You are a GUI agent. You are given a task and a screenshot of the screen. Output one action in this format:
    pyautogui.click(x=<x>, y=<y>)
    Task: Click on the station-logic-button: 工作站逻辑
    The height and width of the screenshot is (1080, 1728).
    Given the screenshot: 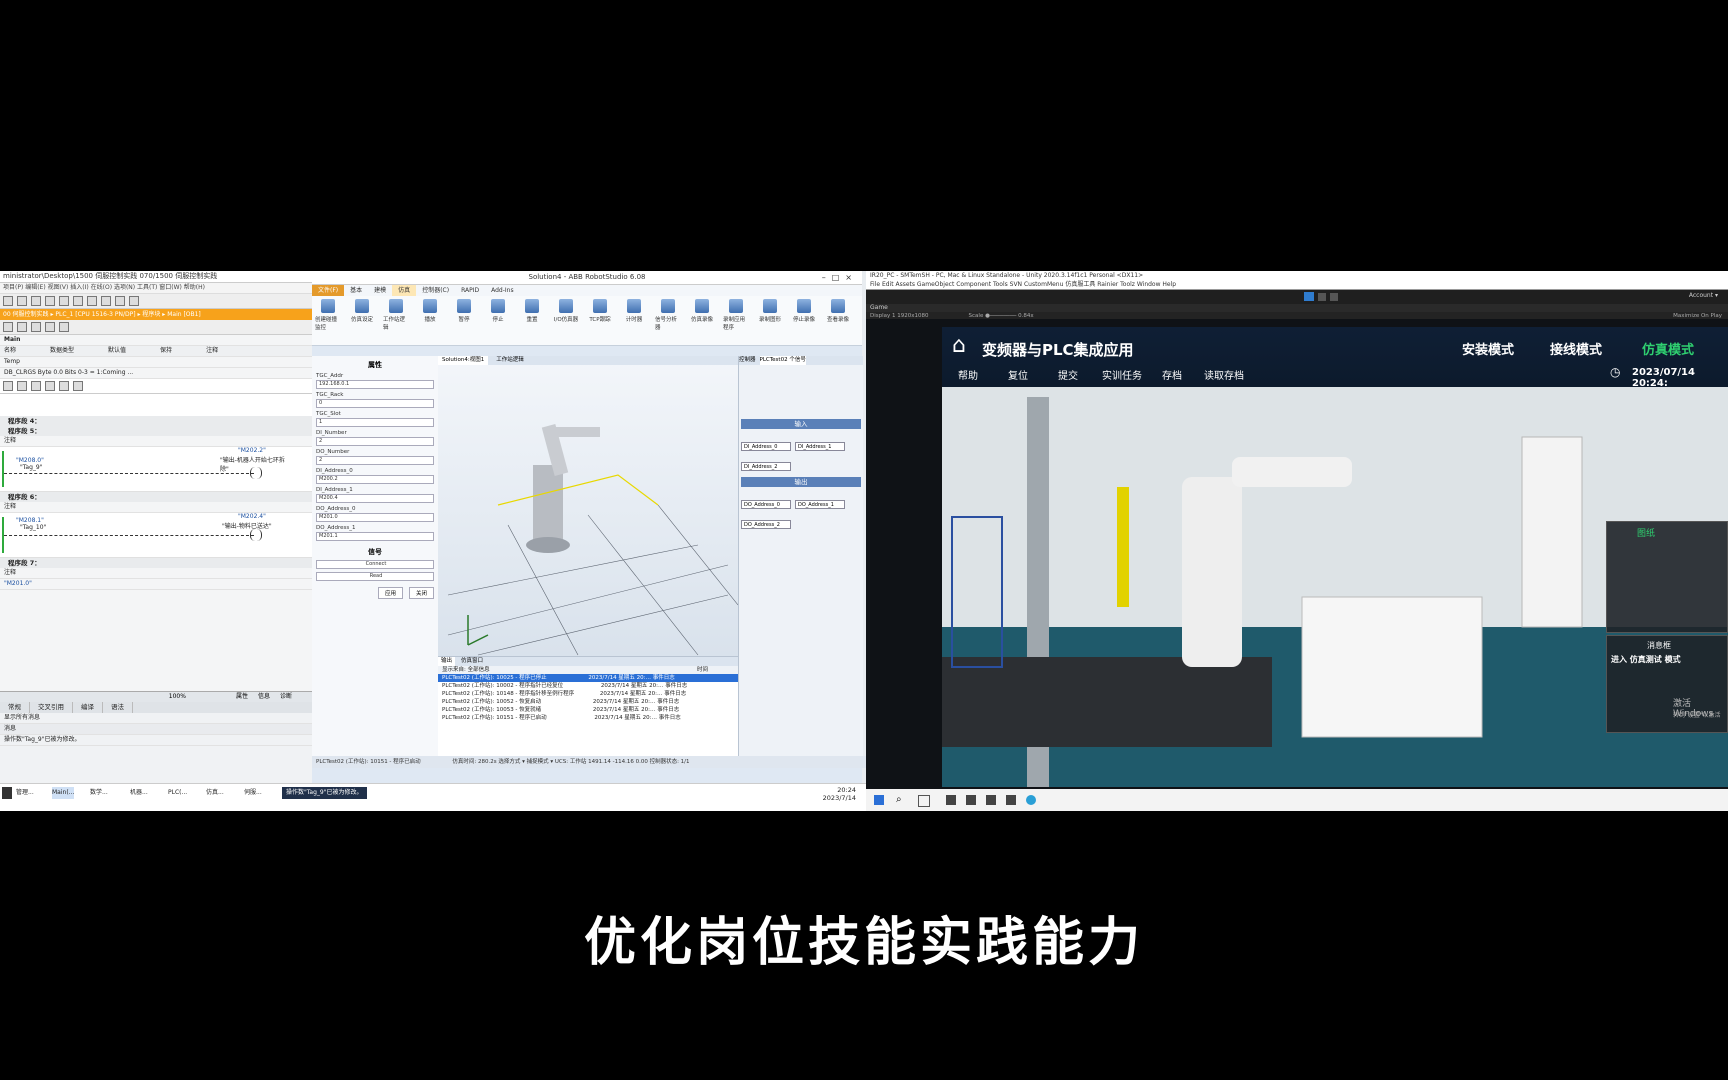 What is the action you would take?
    pyautogui.click(x=396, y=320)
    